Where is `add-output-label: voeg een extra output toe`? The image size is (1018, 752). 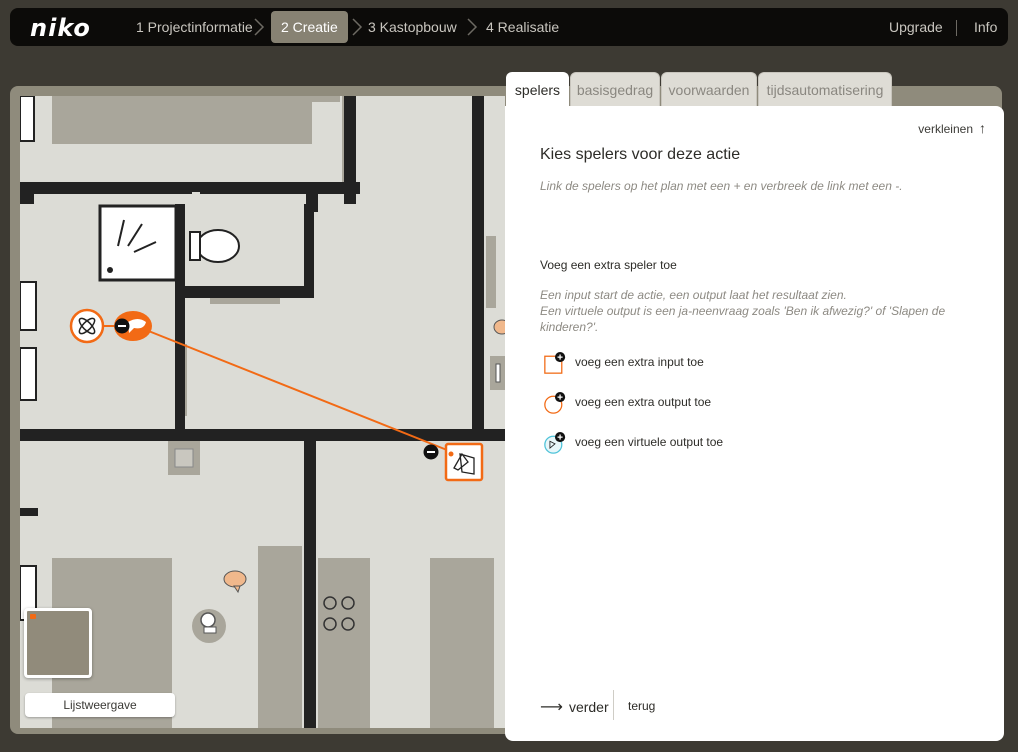
add-output-label: voeg een extra output toe is located at coordinates (643, 402).